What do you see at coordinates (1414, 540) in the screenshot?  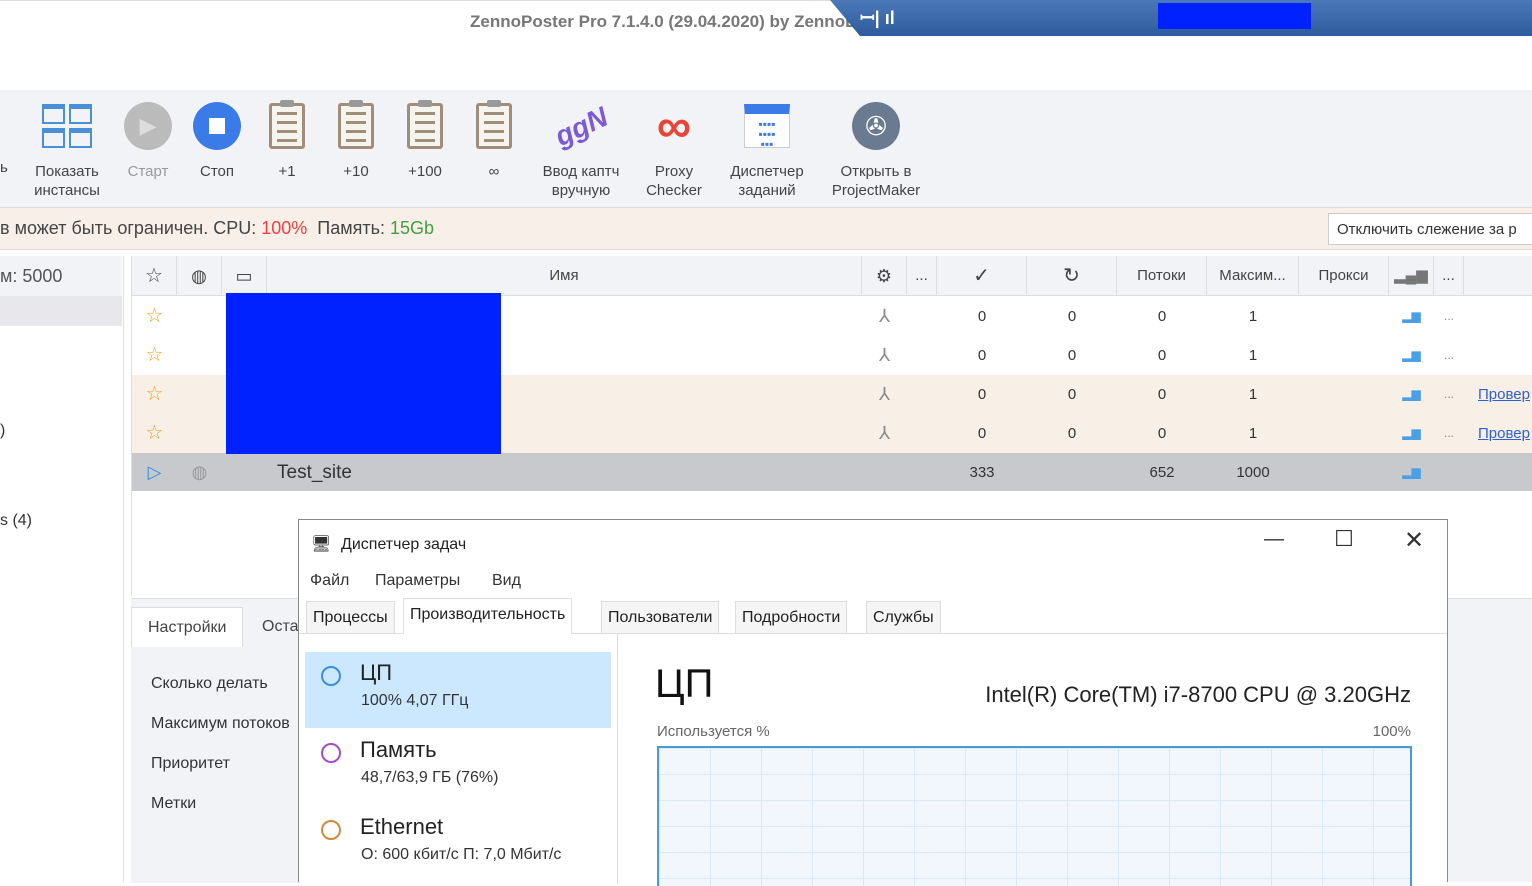 I see `close-button: ✕` at bounding box center [1414, 540].